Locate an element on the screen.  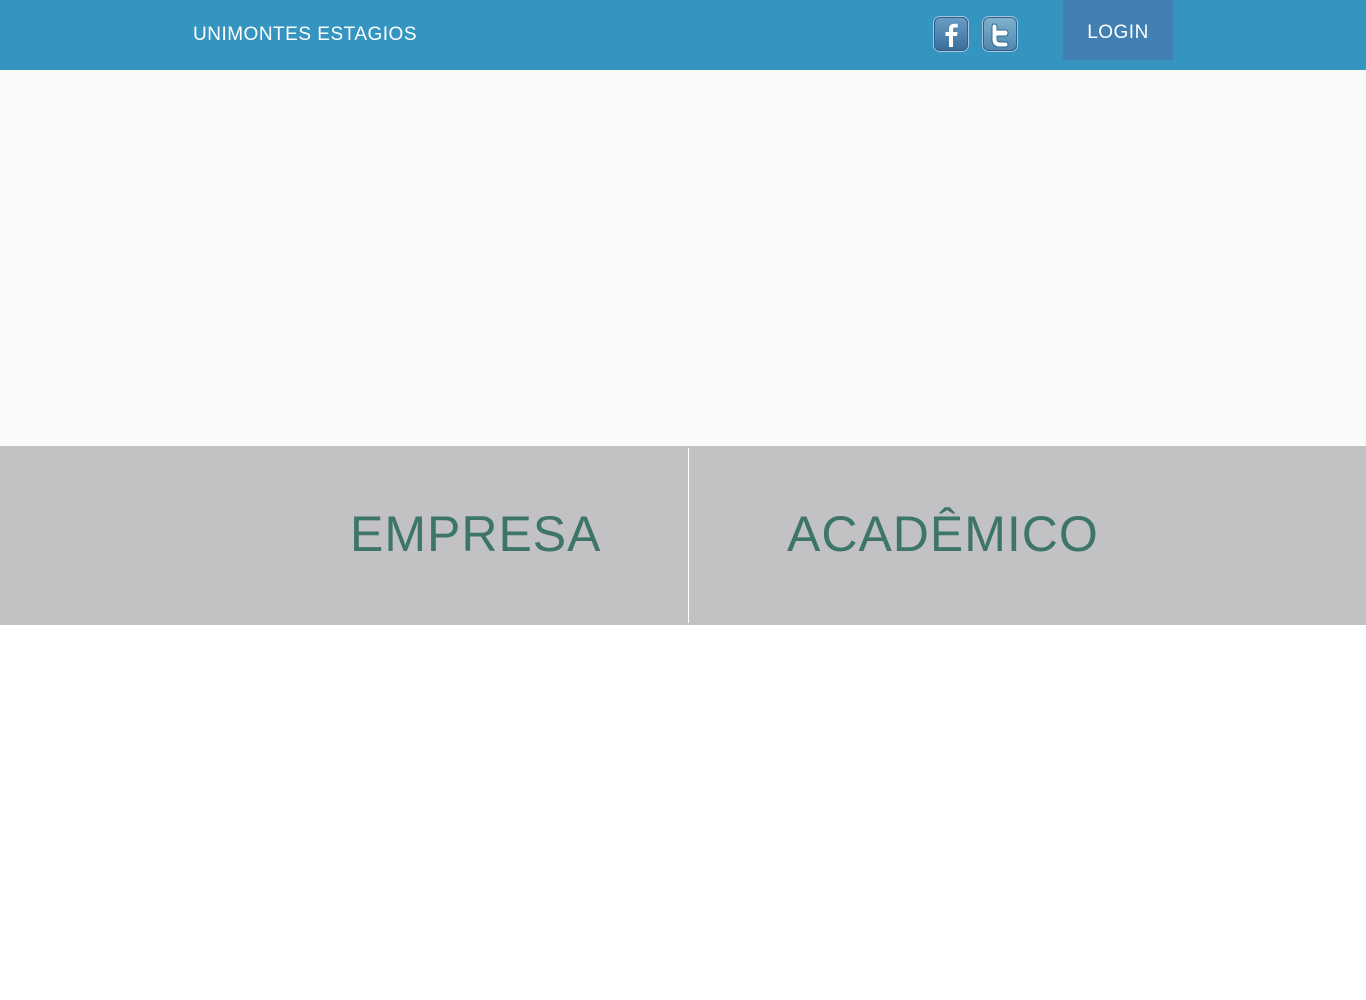
twitter-icon is located at coordinates (1000, 34).